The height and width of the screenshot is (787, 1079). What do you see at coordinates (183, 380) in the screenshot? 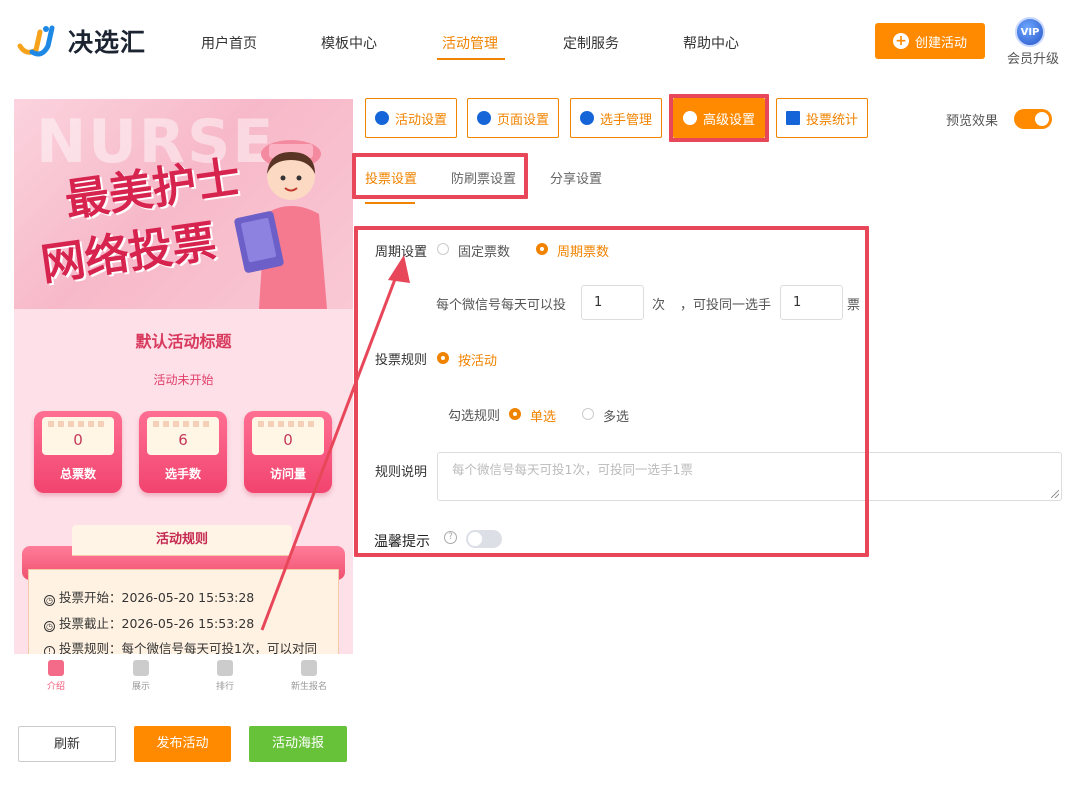
I see `activity-status: 活动未开始` at bounding box center [183, 380].